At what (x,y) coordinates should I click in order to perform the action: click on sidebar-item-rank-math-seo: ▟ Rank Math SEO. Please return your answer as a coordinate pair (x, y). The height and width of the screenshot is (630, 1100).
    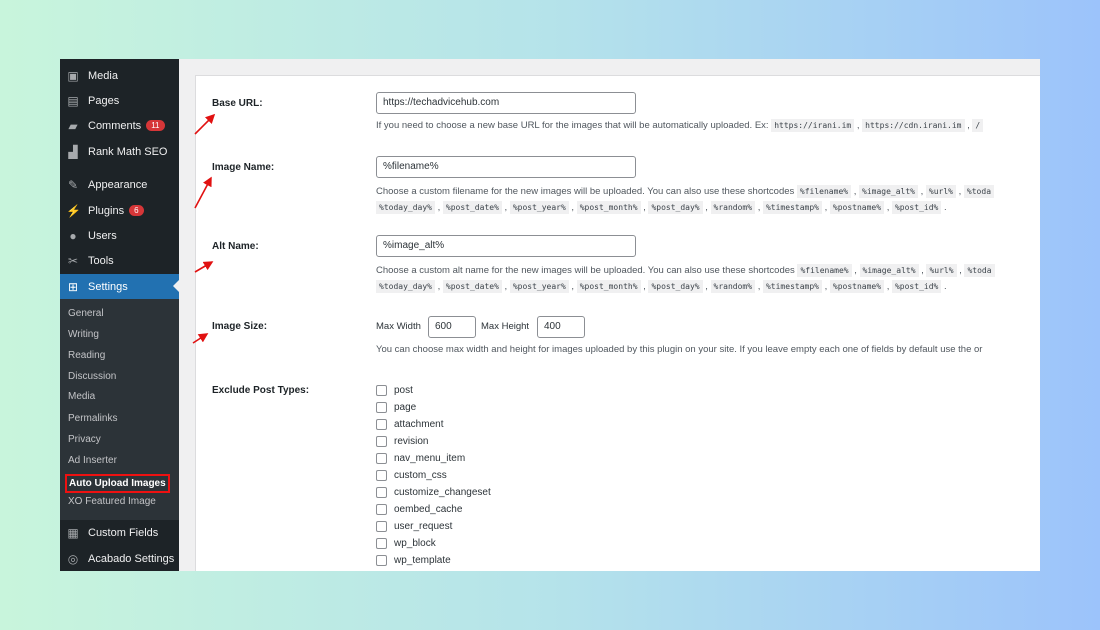
    Looking at the image, I should click on (119, 151).